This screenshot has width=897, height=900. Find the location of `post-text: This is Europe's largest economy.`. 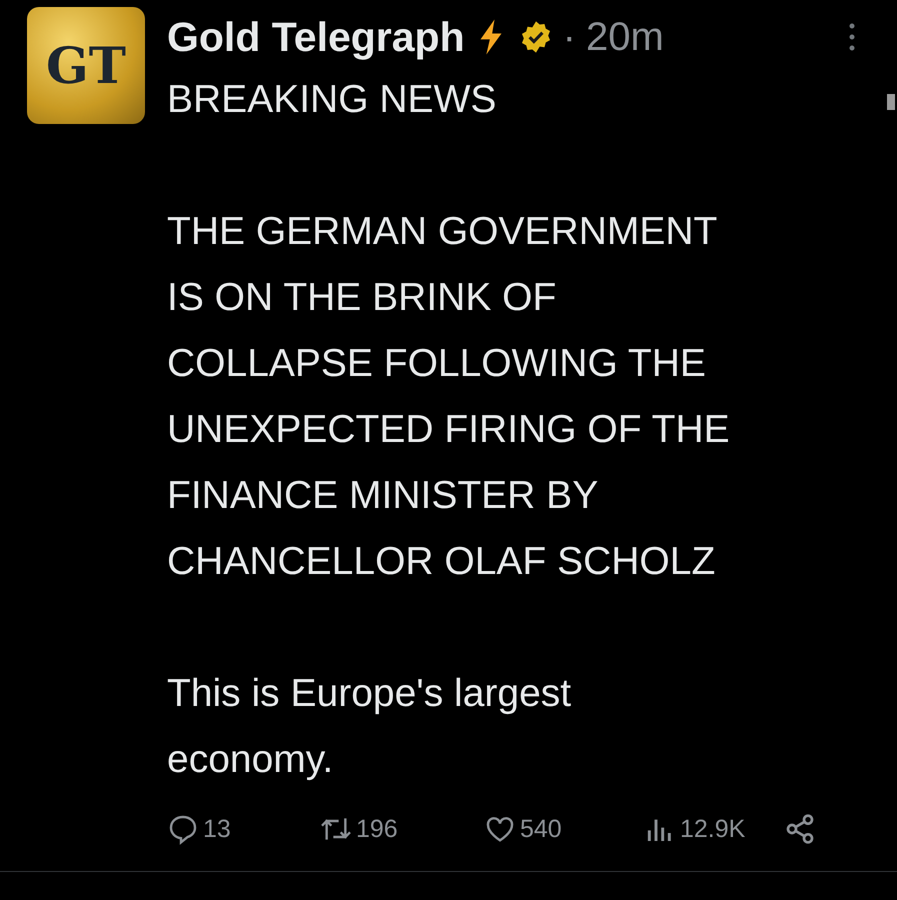

post-text: This is Europe's largest economy. is located at coordinates (369, 727).